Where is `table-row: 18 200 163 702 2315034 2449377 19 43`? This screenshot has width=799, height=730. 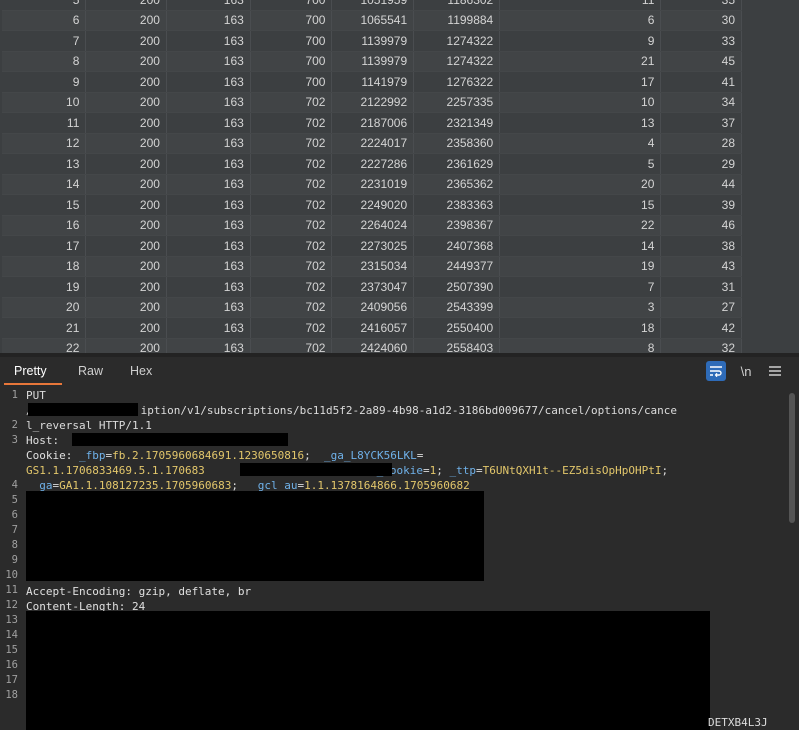
table-row: 18 200 163 702 2315034 2449377 19 43 is located at coordinates (372, 266).